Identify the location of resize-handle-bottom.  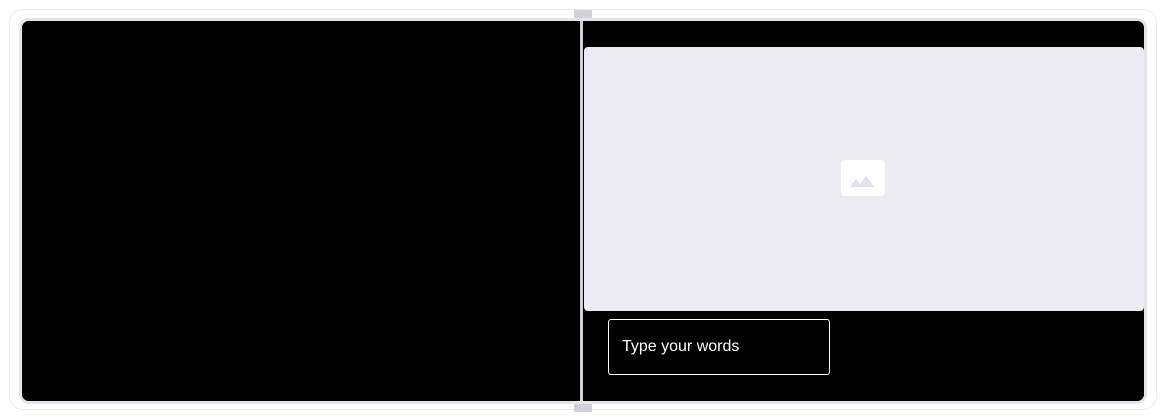
(583, 408).